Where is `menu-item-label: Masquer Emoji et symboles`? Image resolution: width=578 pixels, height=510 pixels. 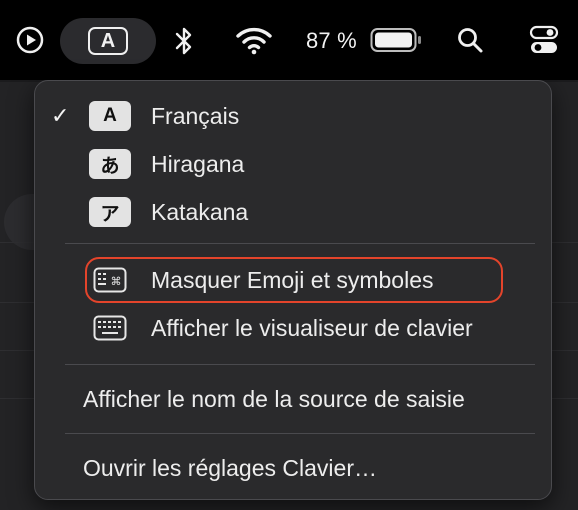
menu-item-label: Masquer Emoji et symboles is located at coordinates (292, 279).